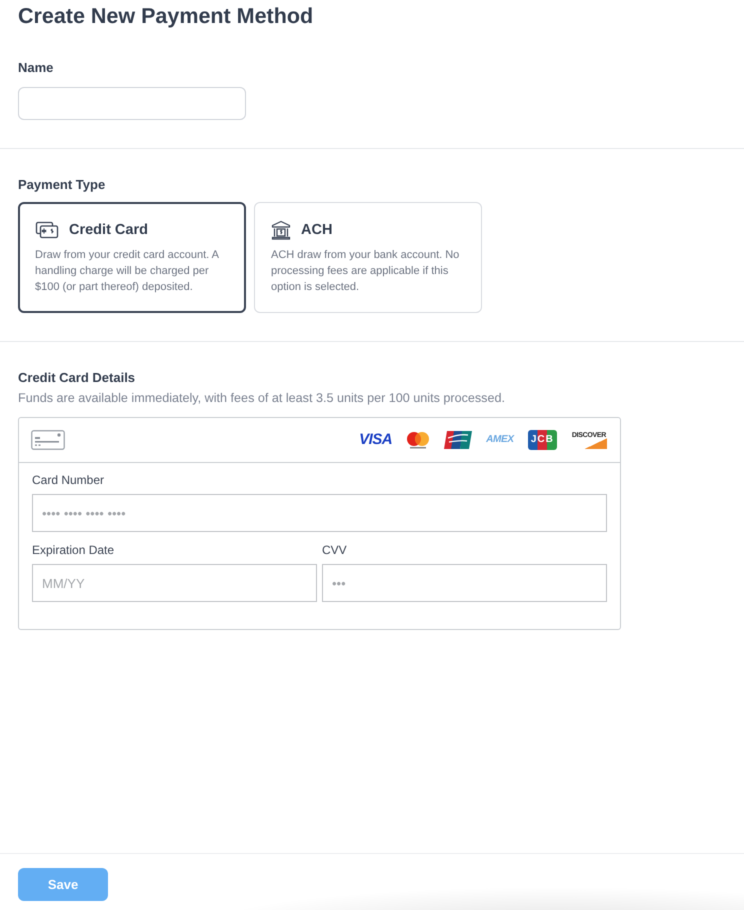 The width and height of the screenshot is (744, 910). Describe the element at coordinates (500, 440) in the screenshot. I see `card-brand-logo: AMEX` at that location.